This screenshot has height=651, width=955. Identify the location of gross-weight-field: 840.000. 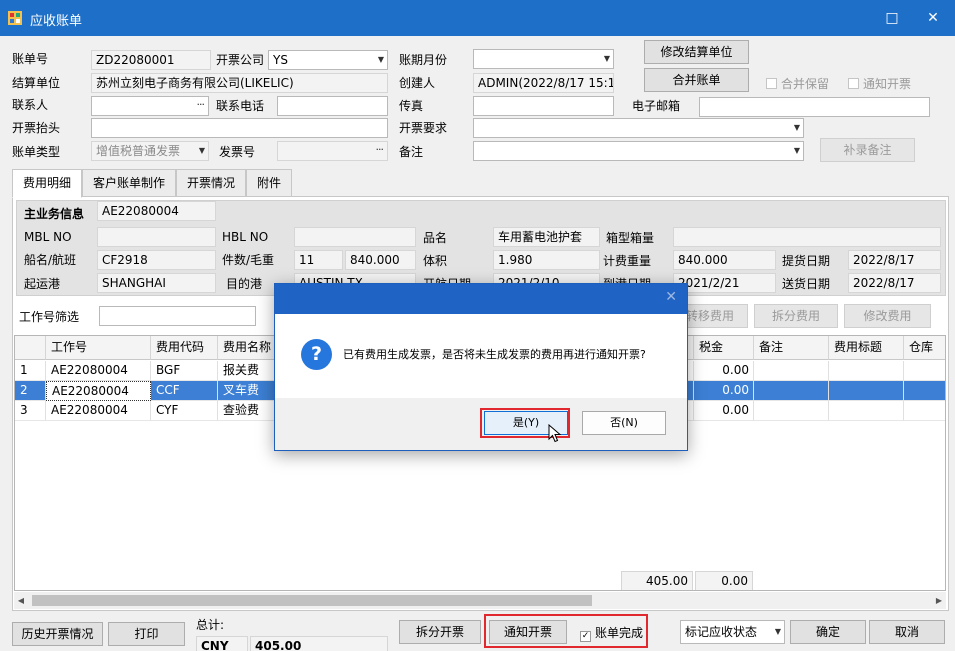
(380, 260).